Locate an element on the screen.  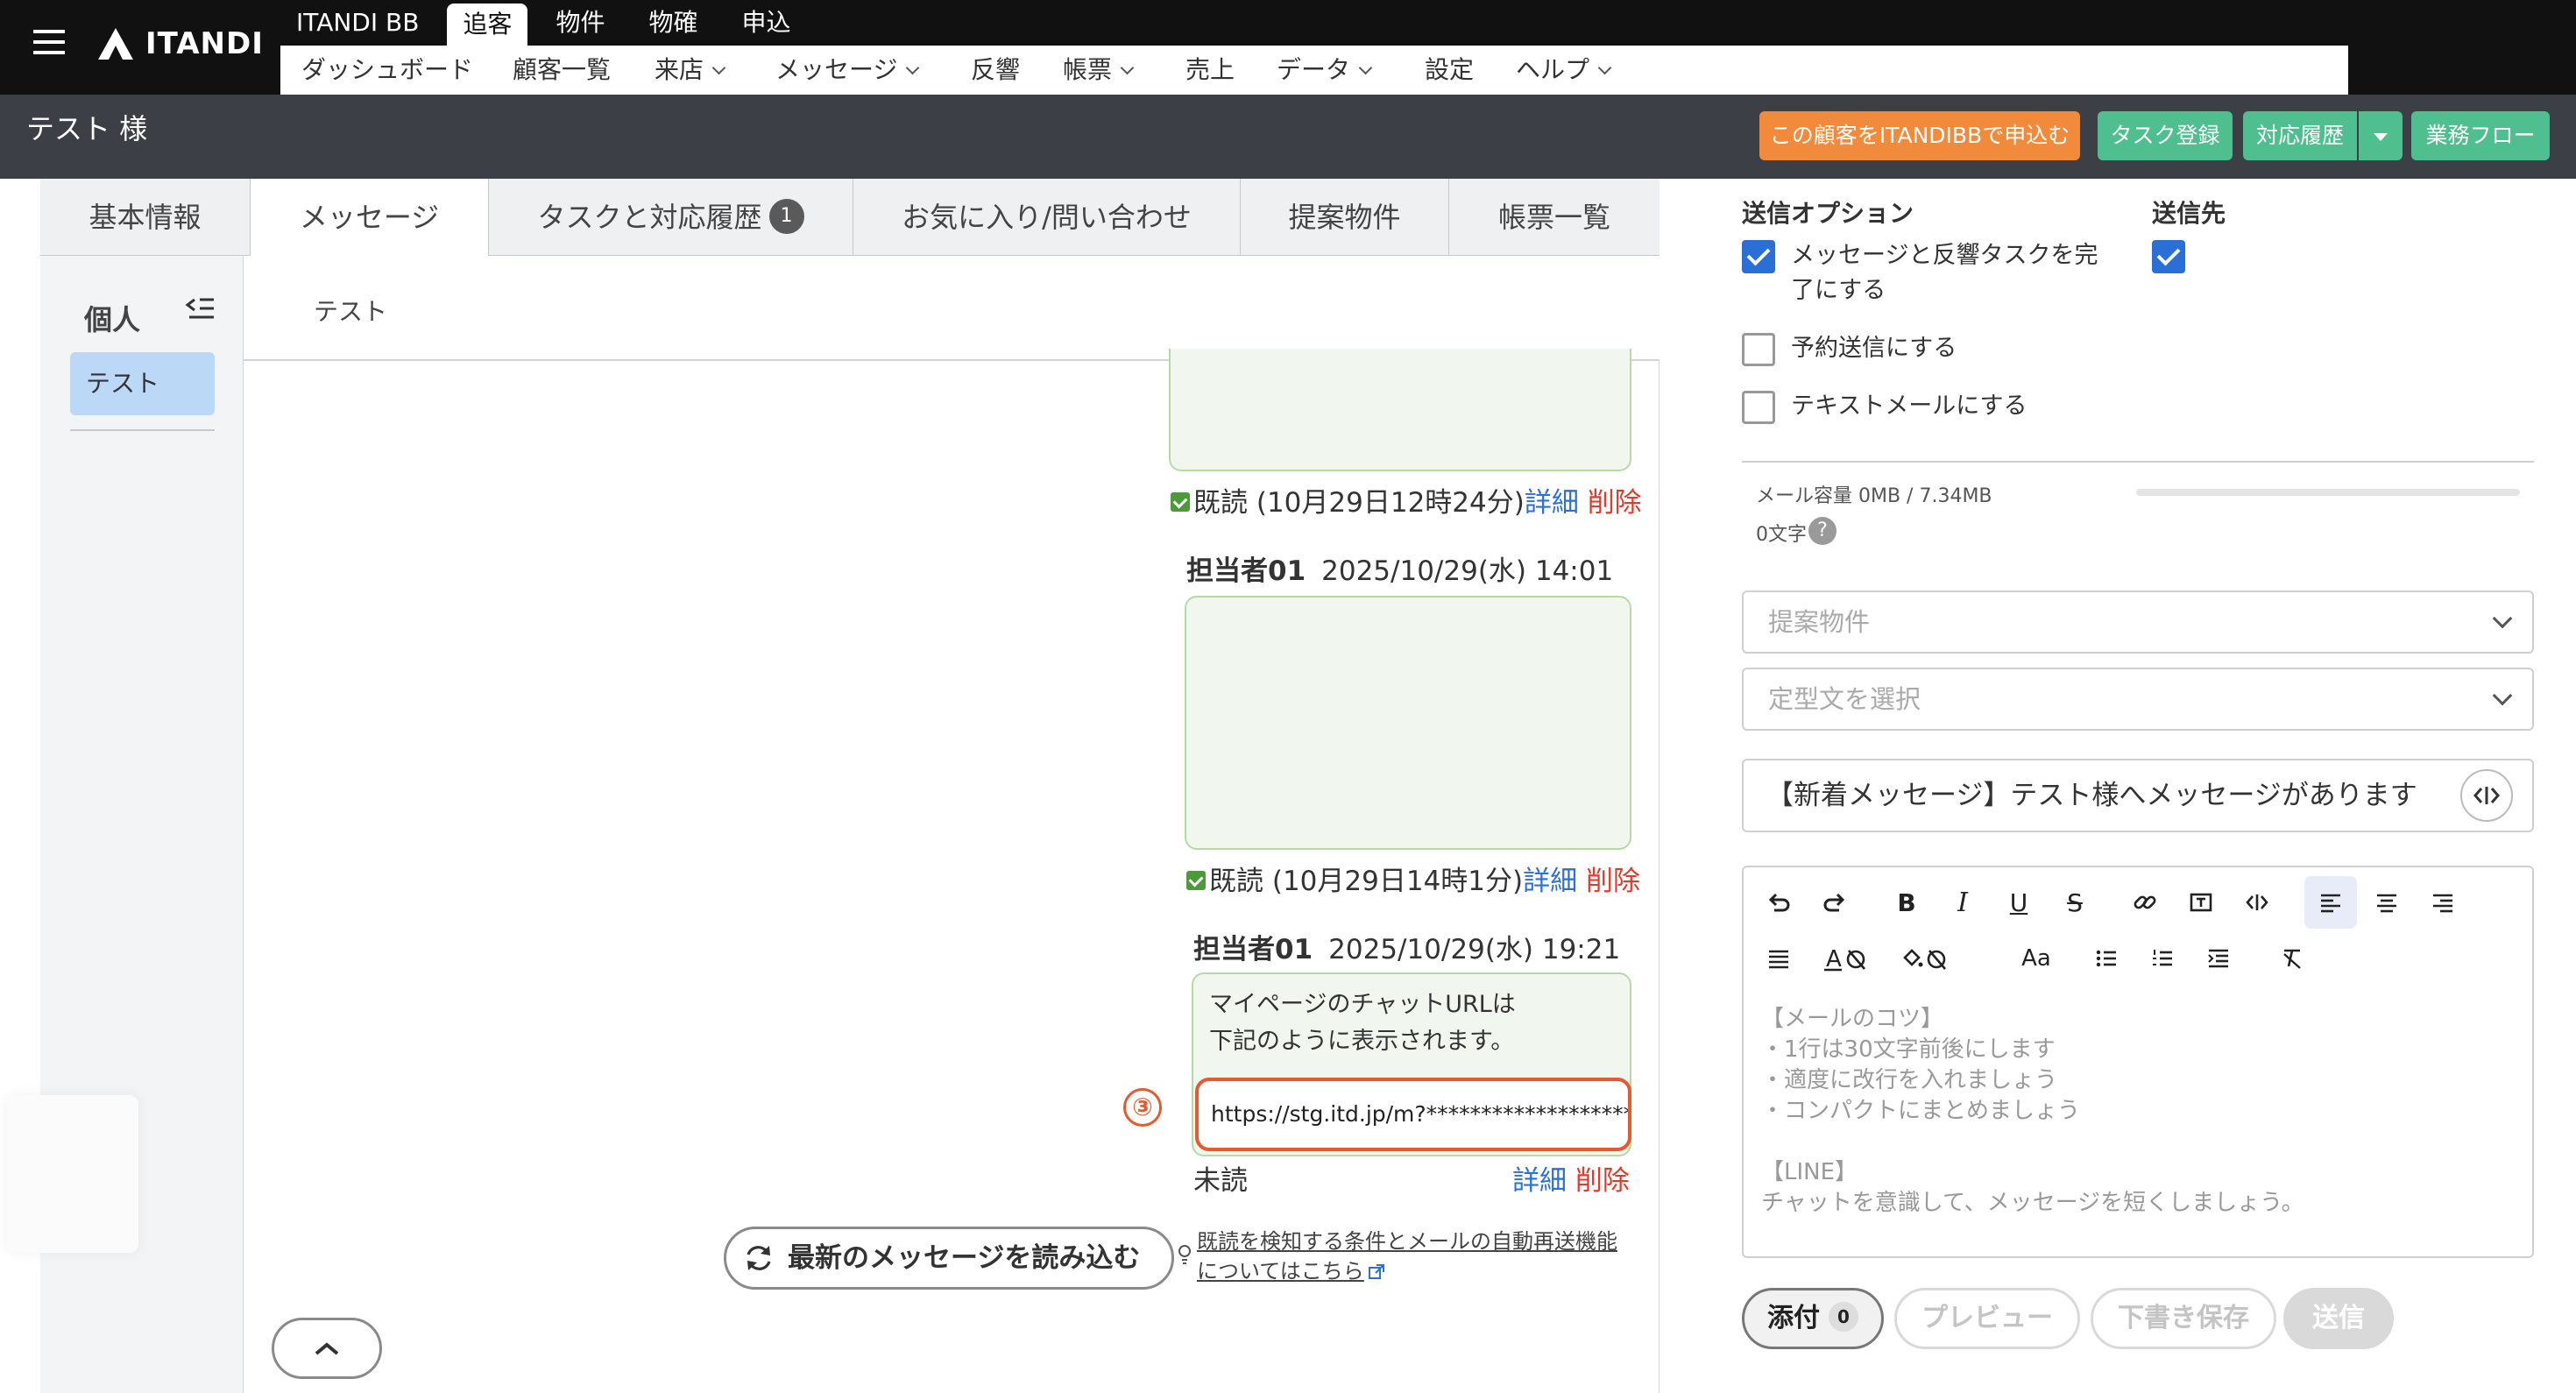
reload-messages-button: 最新のメッセージを読み込む is located at coordinates (949, 1259).